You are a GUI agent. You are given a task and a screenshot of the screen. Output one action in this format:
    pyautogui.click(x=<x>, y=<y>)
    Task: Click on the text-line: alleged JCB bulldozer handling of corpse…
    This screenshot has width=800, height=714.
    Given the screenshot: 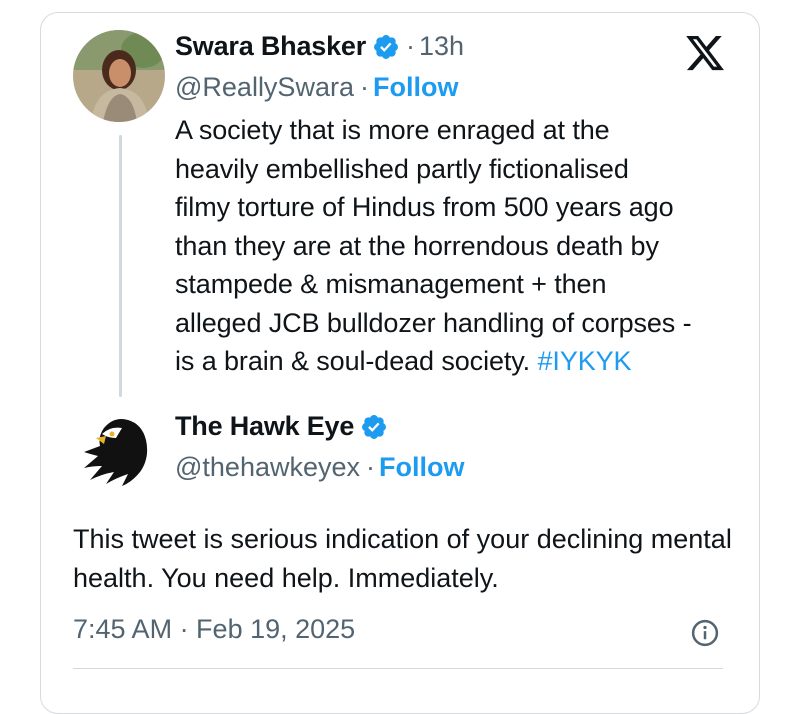 What is the action you would take?
    pyautogui.click(x=433, y=322)
    